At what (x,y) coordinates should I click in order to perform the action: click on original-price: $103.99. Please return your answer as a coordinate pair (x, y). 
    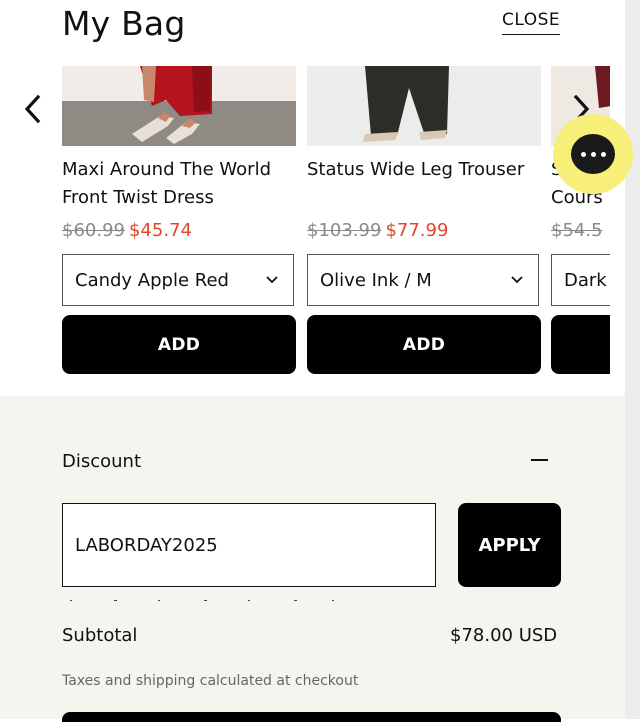
    Looking at the image, I should click on (344, 230).